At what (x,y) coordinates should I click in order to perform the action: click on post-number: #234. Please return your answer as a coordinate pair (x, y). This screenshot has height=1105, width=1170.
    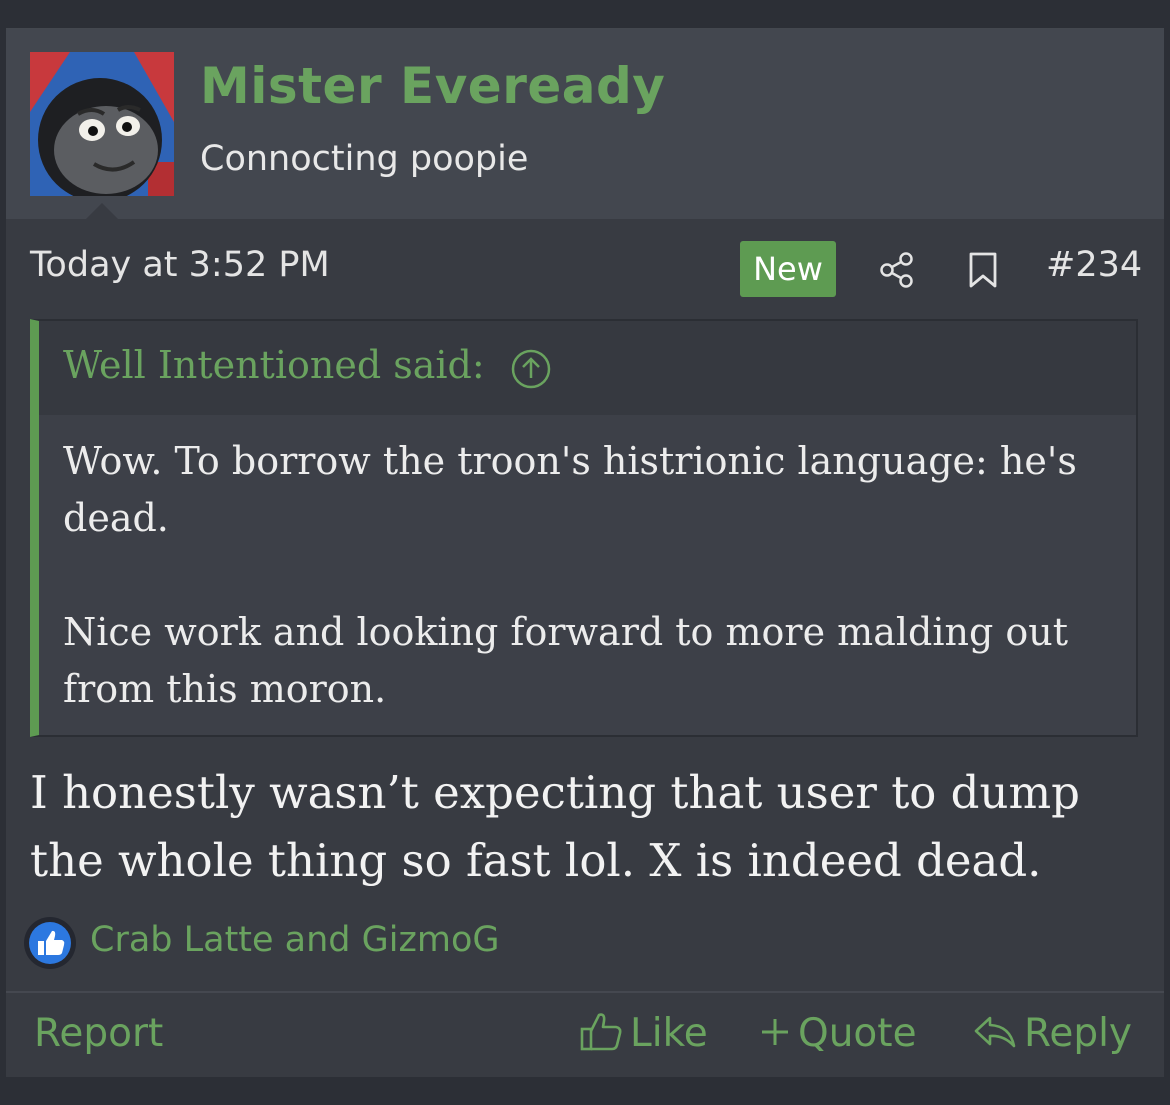
    Looking at the image, I should click on (1094, 265).